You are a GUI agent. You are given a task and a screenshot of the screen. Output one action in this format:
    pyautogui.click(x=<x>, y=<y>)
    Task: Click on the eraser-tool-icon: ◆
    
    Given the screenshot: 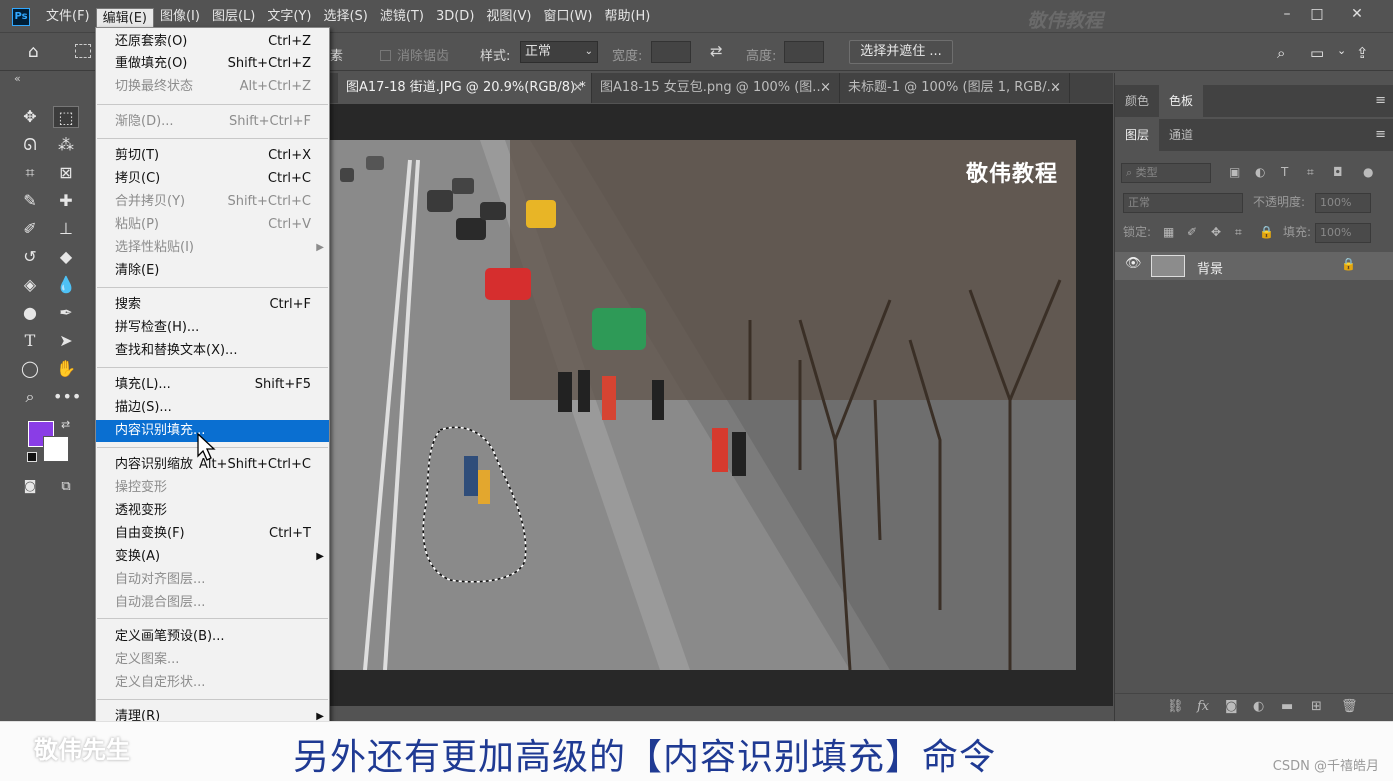 What is the action you would take?
    pyautogui.click(x=66, y=257)
    